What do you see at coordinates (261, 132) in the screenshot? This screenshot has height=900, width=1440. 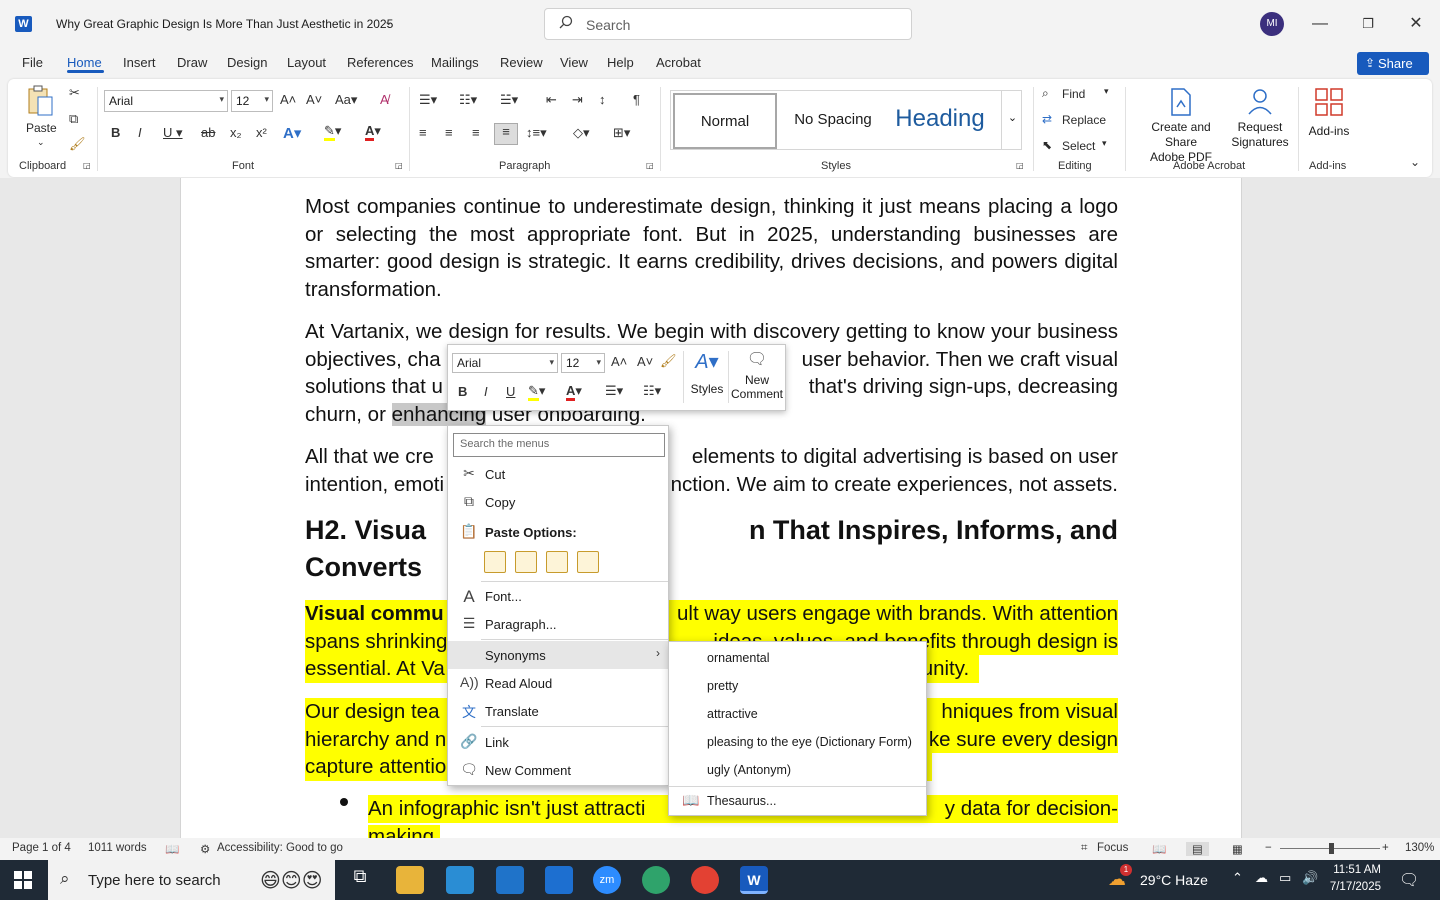 I see `superscript-icon: x²` at bounding box center [261, 132].